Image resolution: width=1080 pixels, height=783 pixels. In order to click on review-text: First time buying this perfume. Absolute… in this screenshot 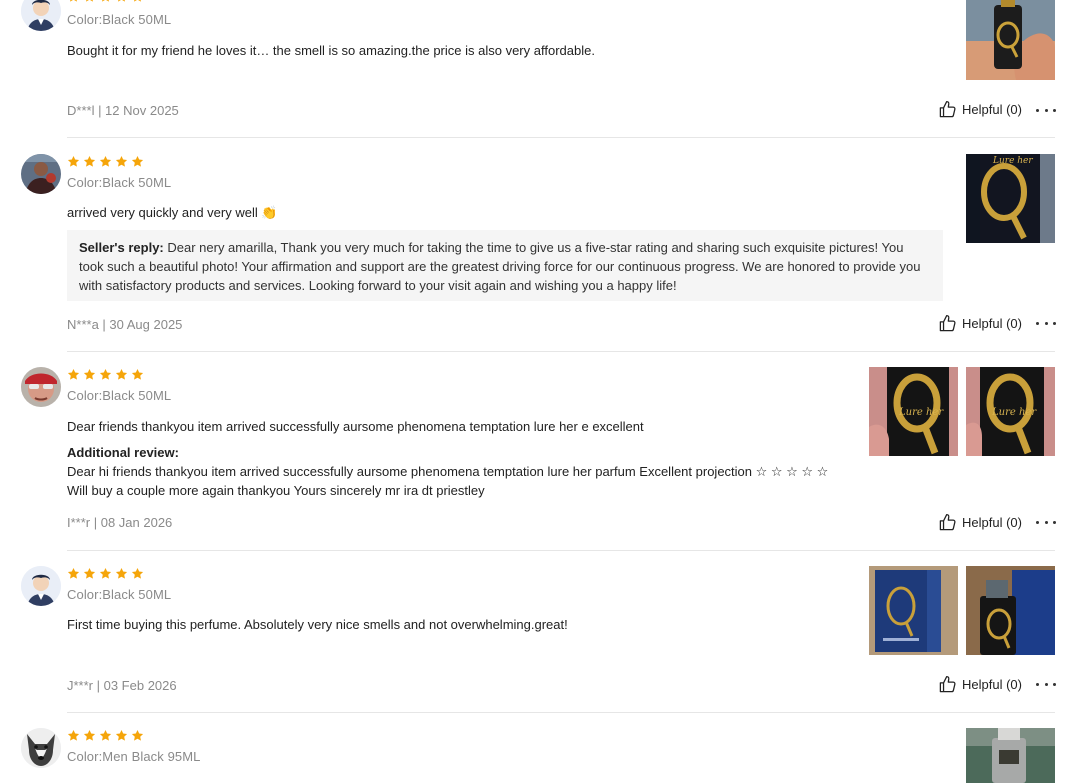, I will do `click(317, 624)`.